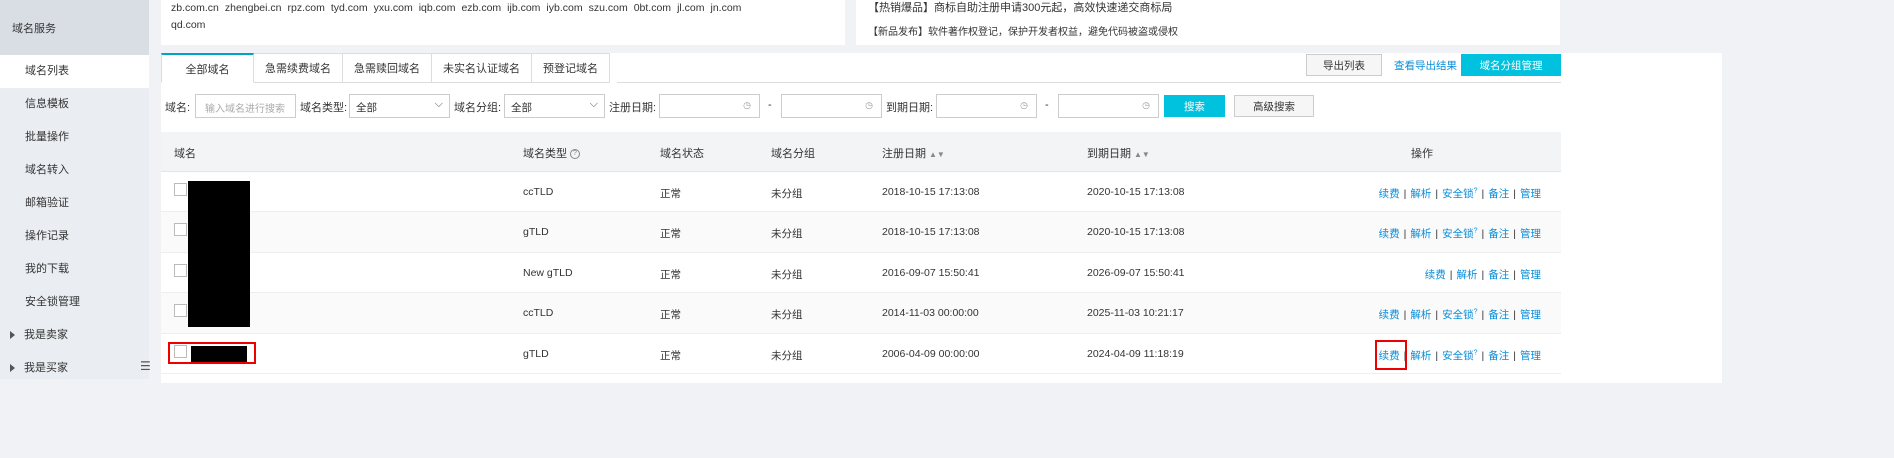 Image resolution: width=1894 pixels, height=458 pixels. Describe the element at coordinates (931, 353) in the screenshot. I see `reg-date-cell: 2006-04-09 00:00:00` at that location.